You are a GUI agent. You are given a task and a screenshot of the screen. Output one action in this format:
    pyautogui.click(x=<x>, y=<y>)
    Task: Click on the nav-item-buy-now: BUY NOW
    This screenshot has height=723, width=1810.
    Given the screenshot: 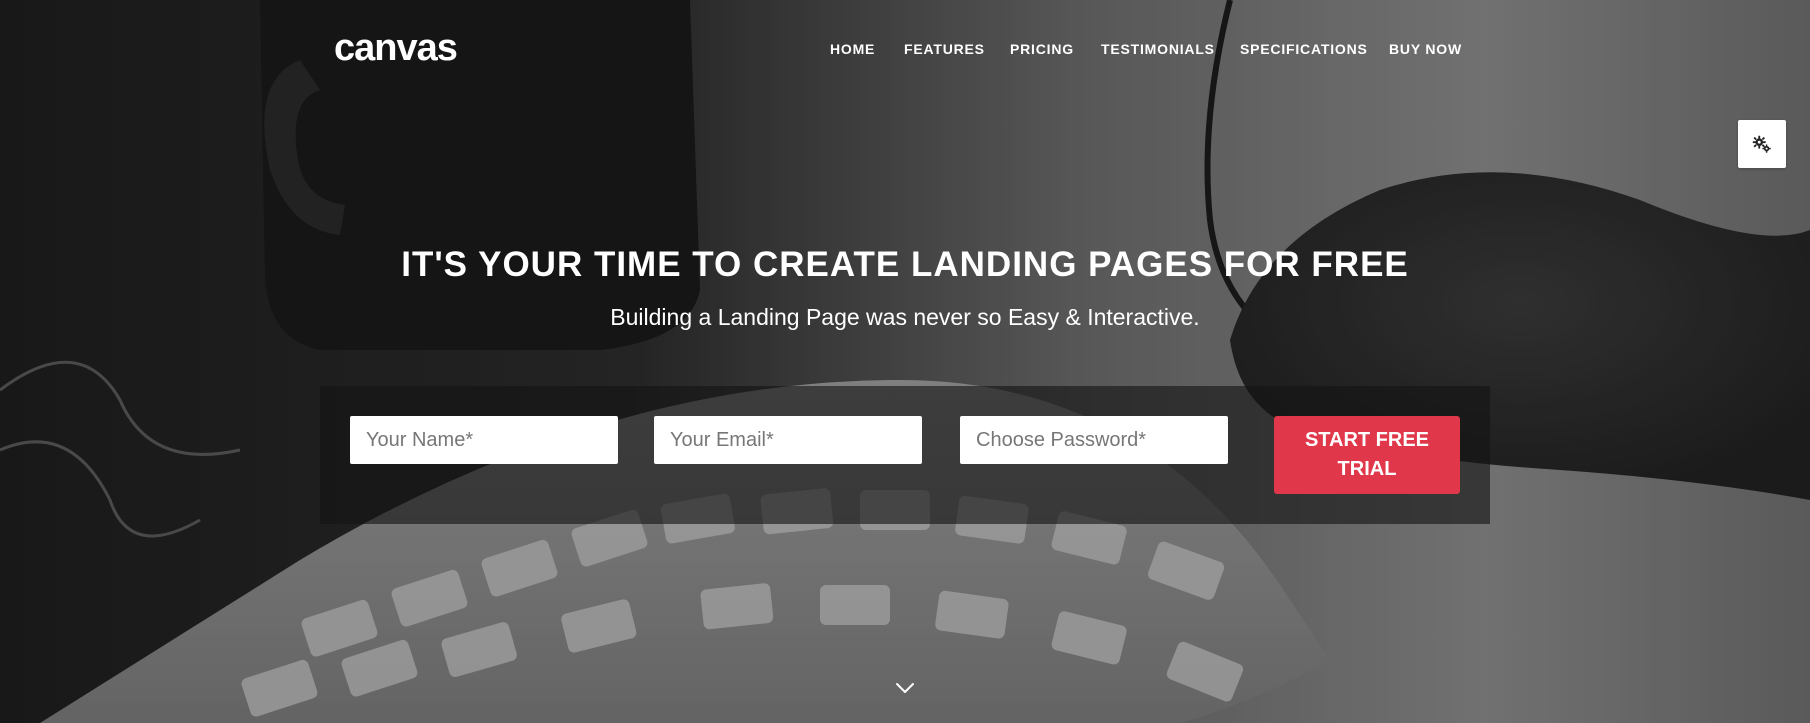 What is the action you would take?
    pyautogui.click(x=1425, y=49)
    